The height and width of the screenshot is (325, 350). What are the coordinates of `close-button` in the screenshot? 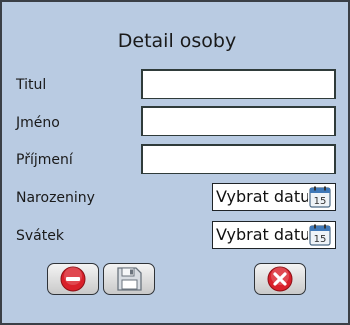 It's located at (280, 279).